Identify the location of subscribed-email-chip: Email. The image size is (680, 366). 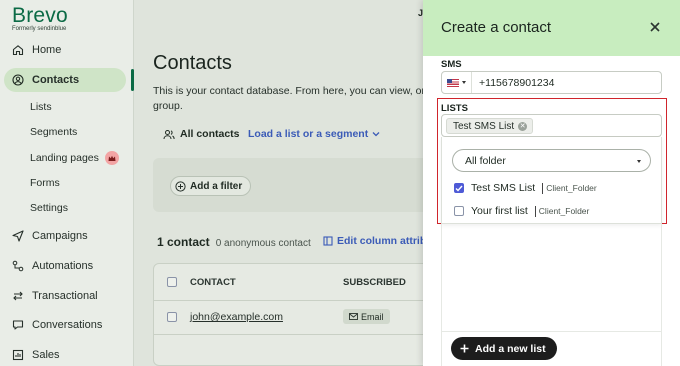
(366, 316).